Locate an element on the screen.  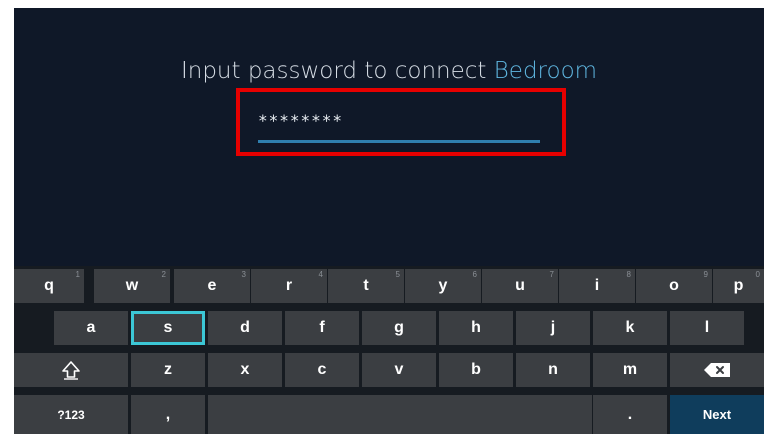
key-c: c is located at coordinates (322, 370).